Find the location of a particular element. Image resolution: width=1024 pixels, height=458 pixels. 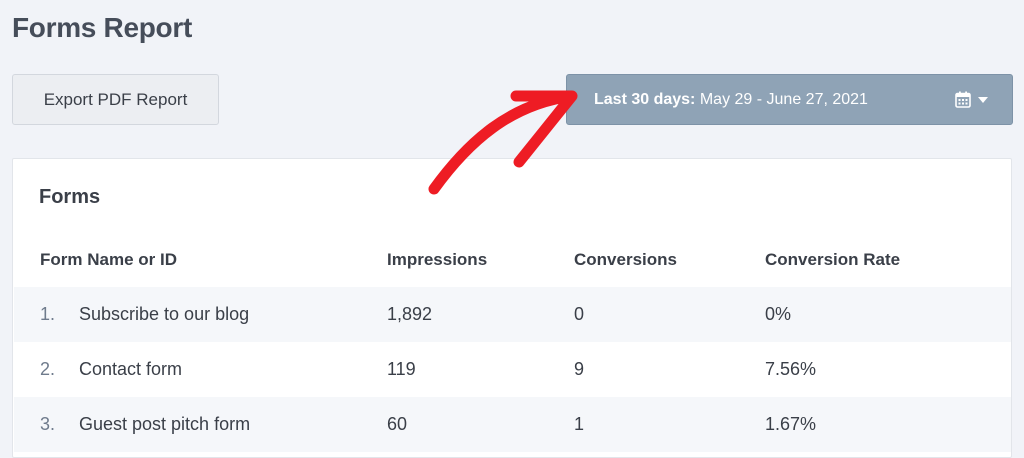

column-header-impressions: Impressions is located at coordinates (437, 259).